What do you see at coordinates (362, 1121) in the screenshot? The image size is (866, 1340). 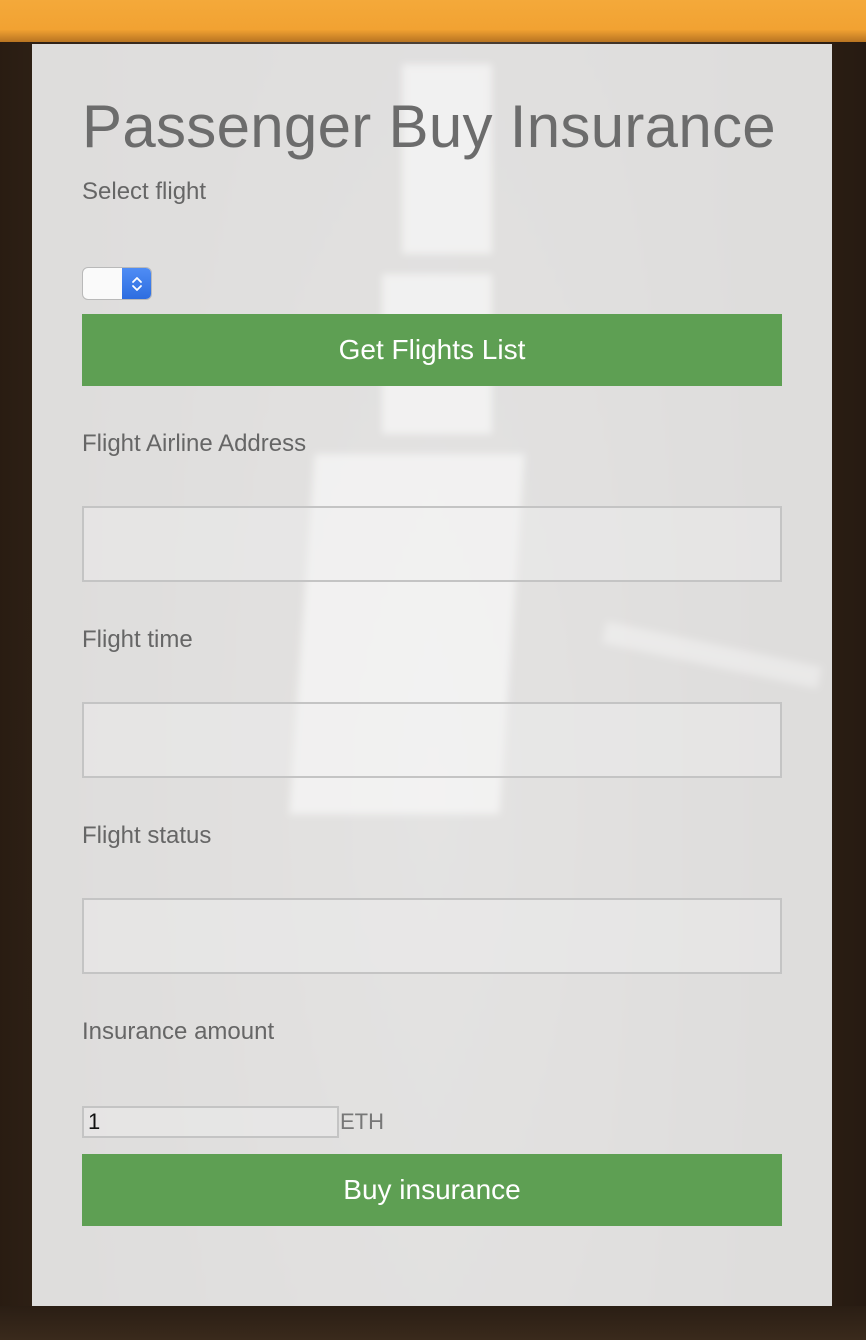 I see `currency-unit: ETH` at bounding box center [362, 1121].